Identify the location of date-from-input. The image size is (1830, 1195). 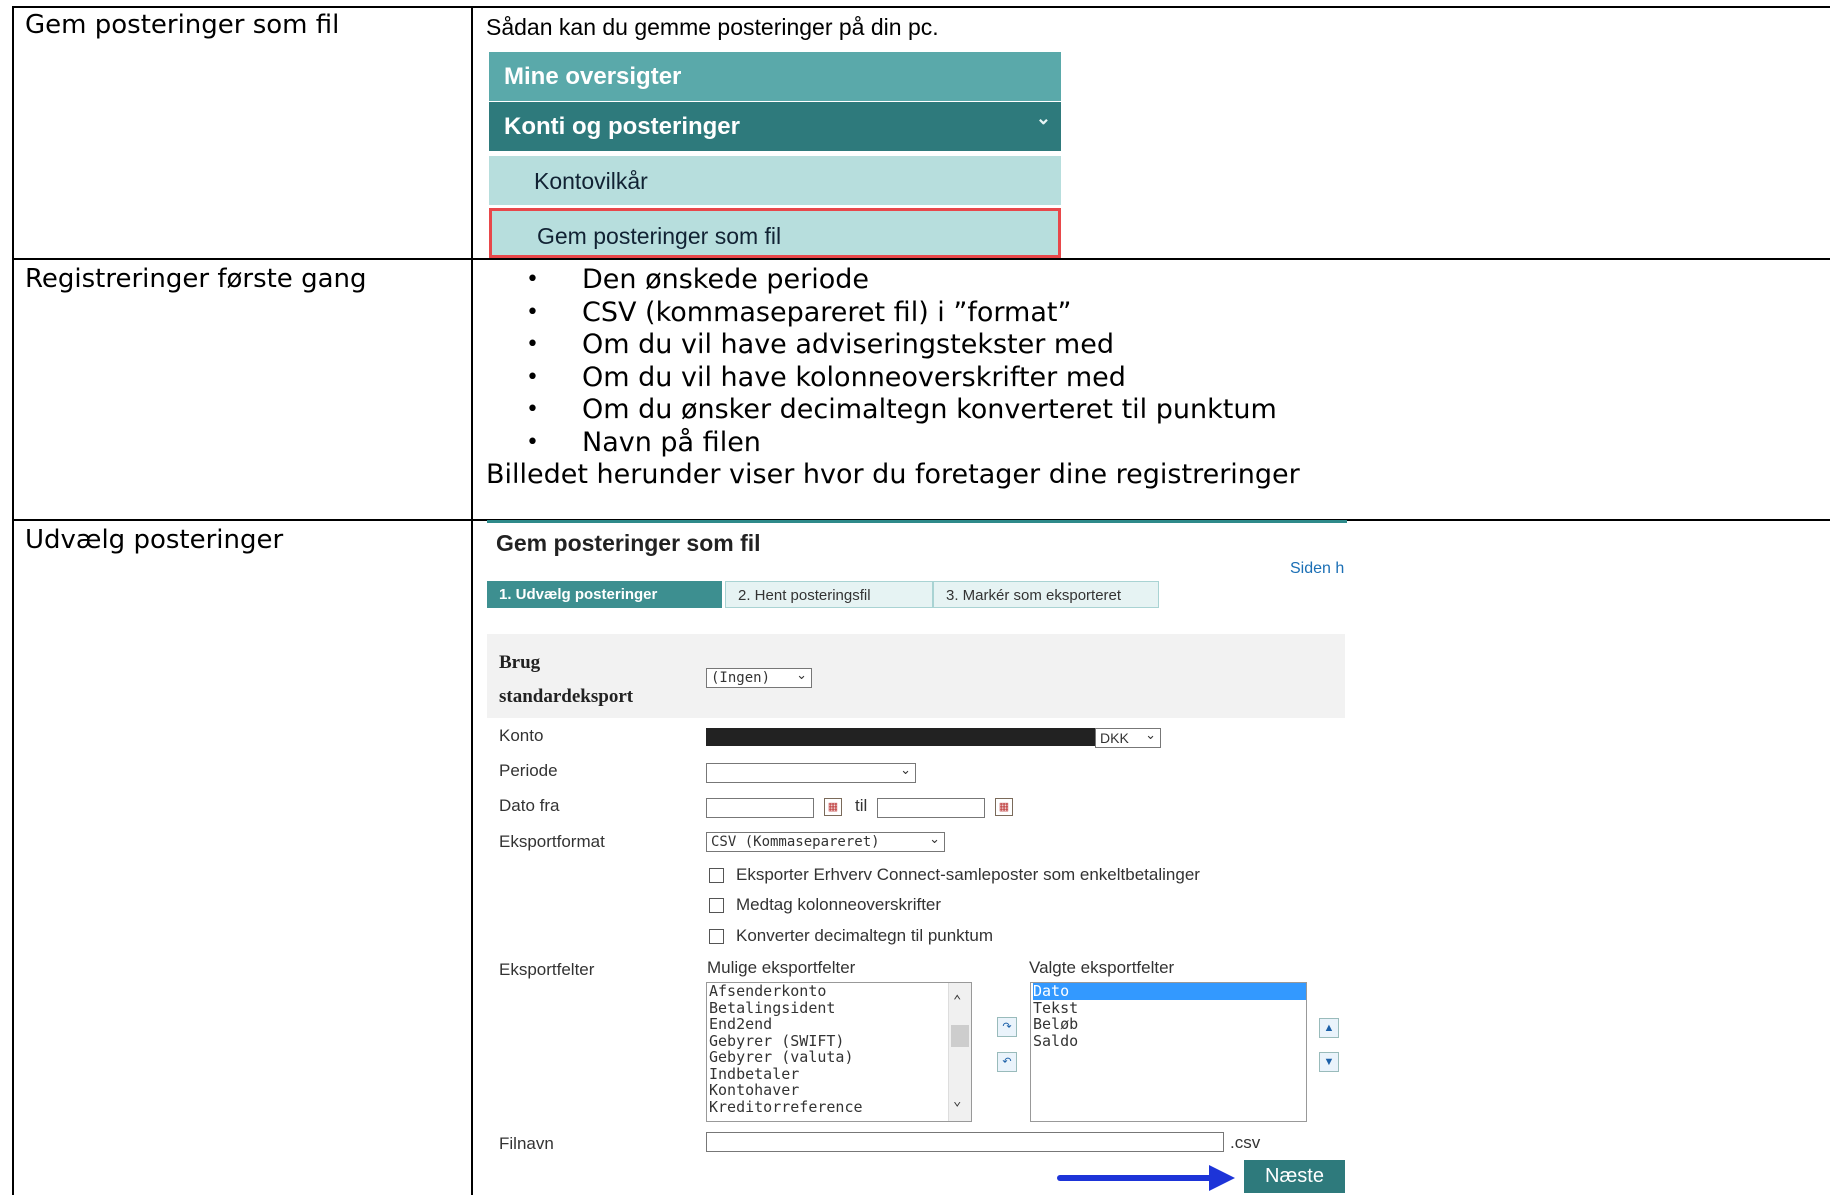
(760, 808).